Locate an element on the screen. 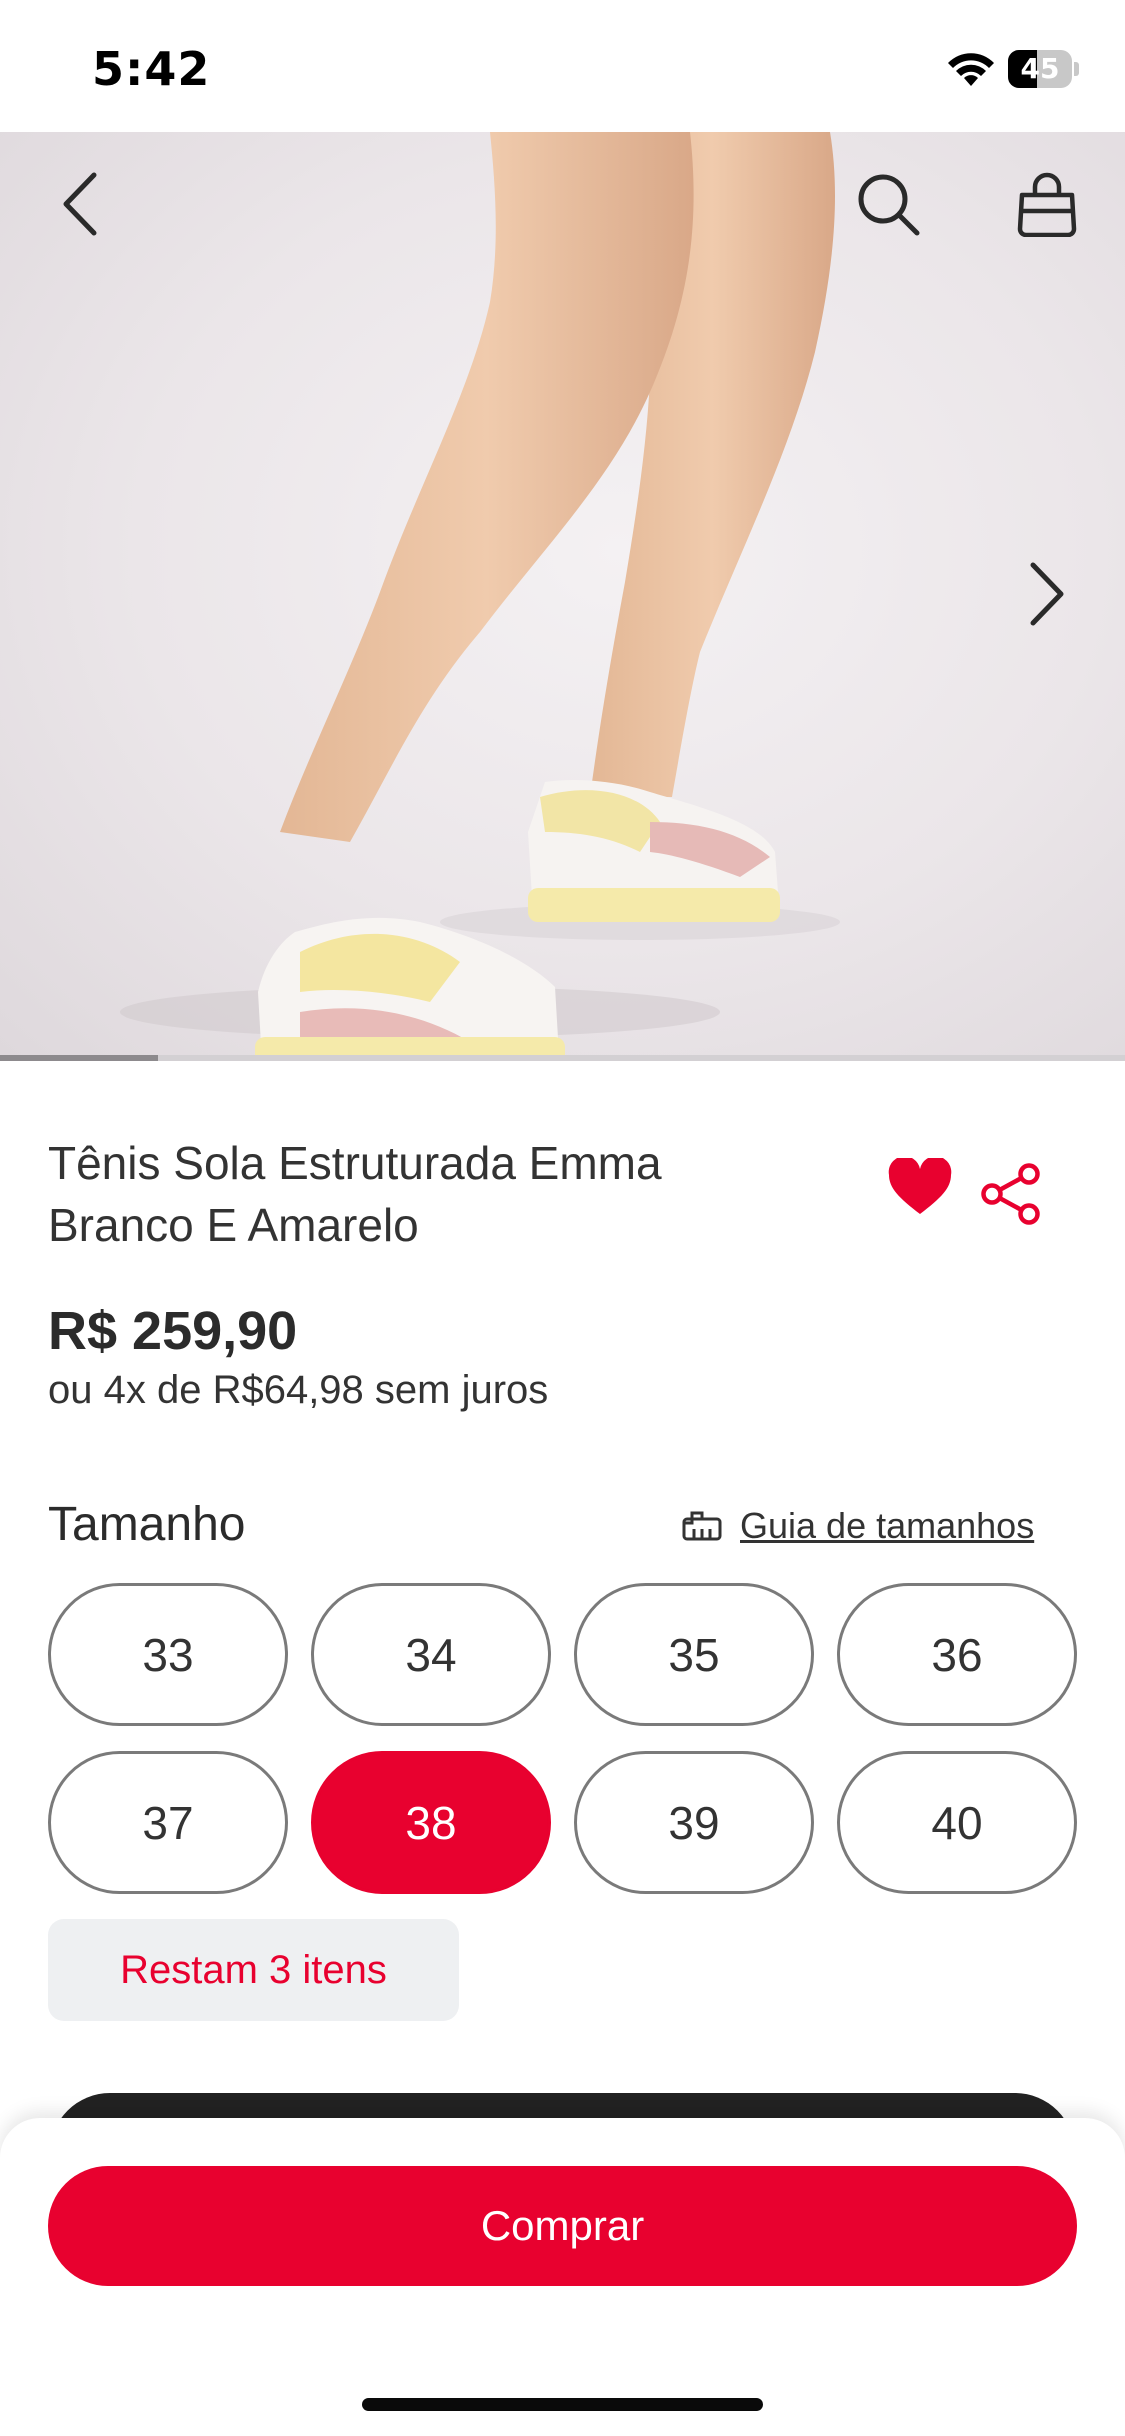  battery-icon: 45 is located at coordinates (1043, 69).